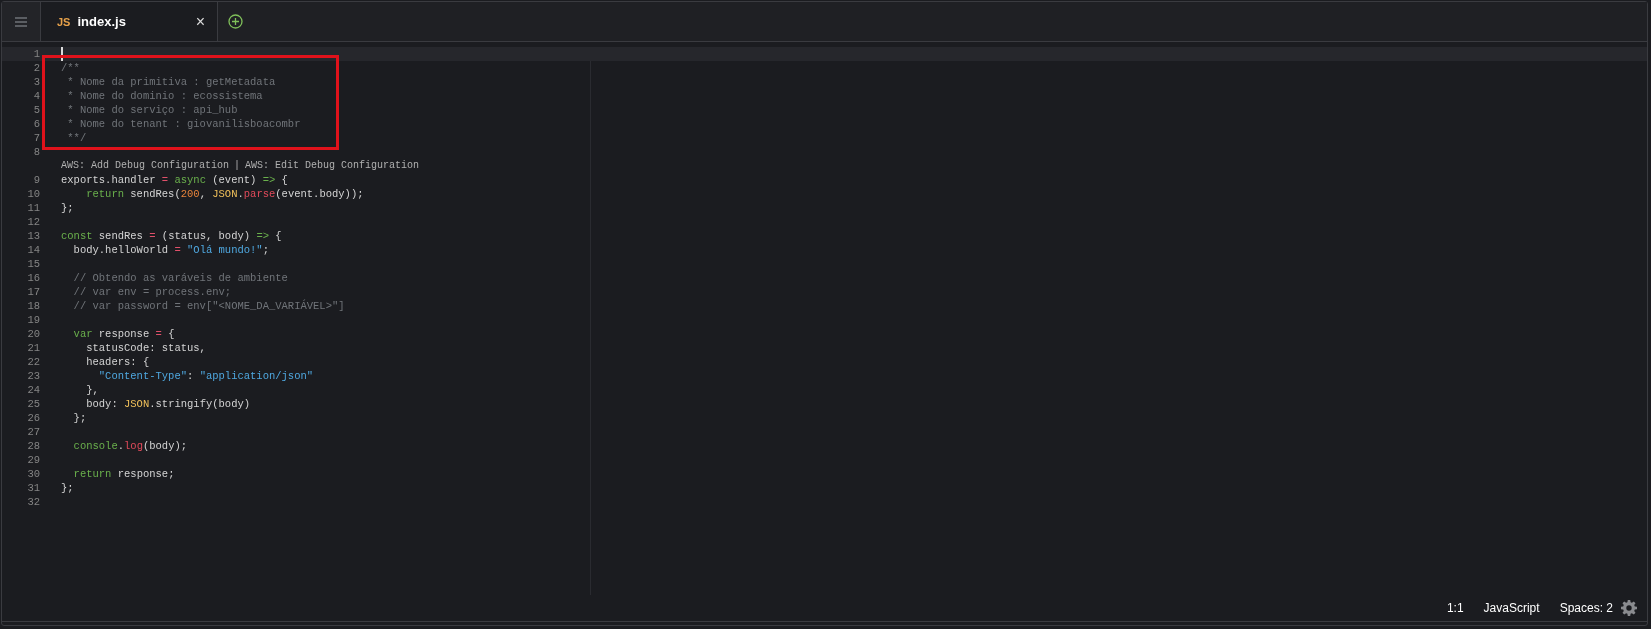  I want to click on line-number: 4, so click(36, 96).